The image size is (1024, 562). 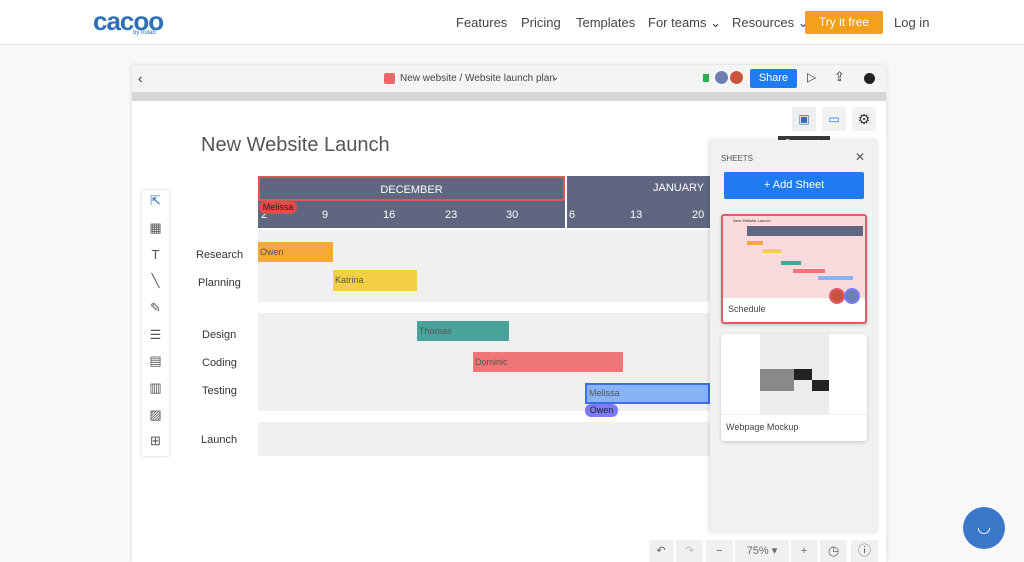 I want to click on comments-icon: ▣, so click(x=804, y=119).